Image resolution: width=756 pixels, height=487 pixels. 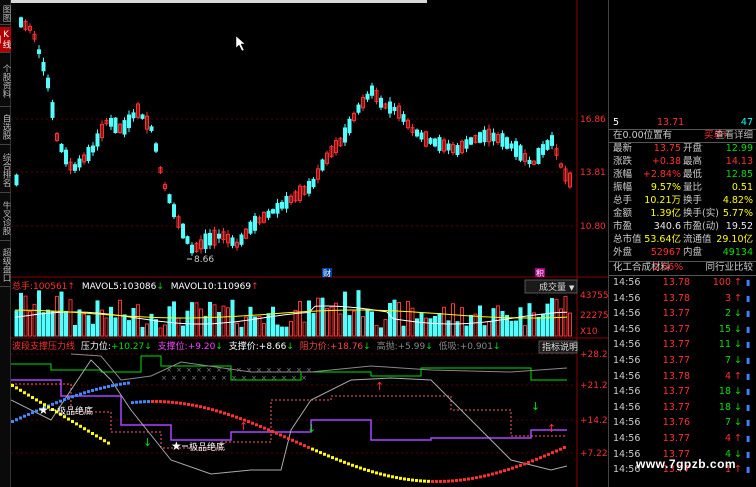 What do you see at coordinates (729, 268) in the screenshot?
I see `sector-compare-link: 同行业比较` at bounding box center [729, 268].